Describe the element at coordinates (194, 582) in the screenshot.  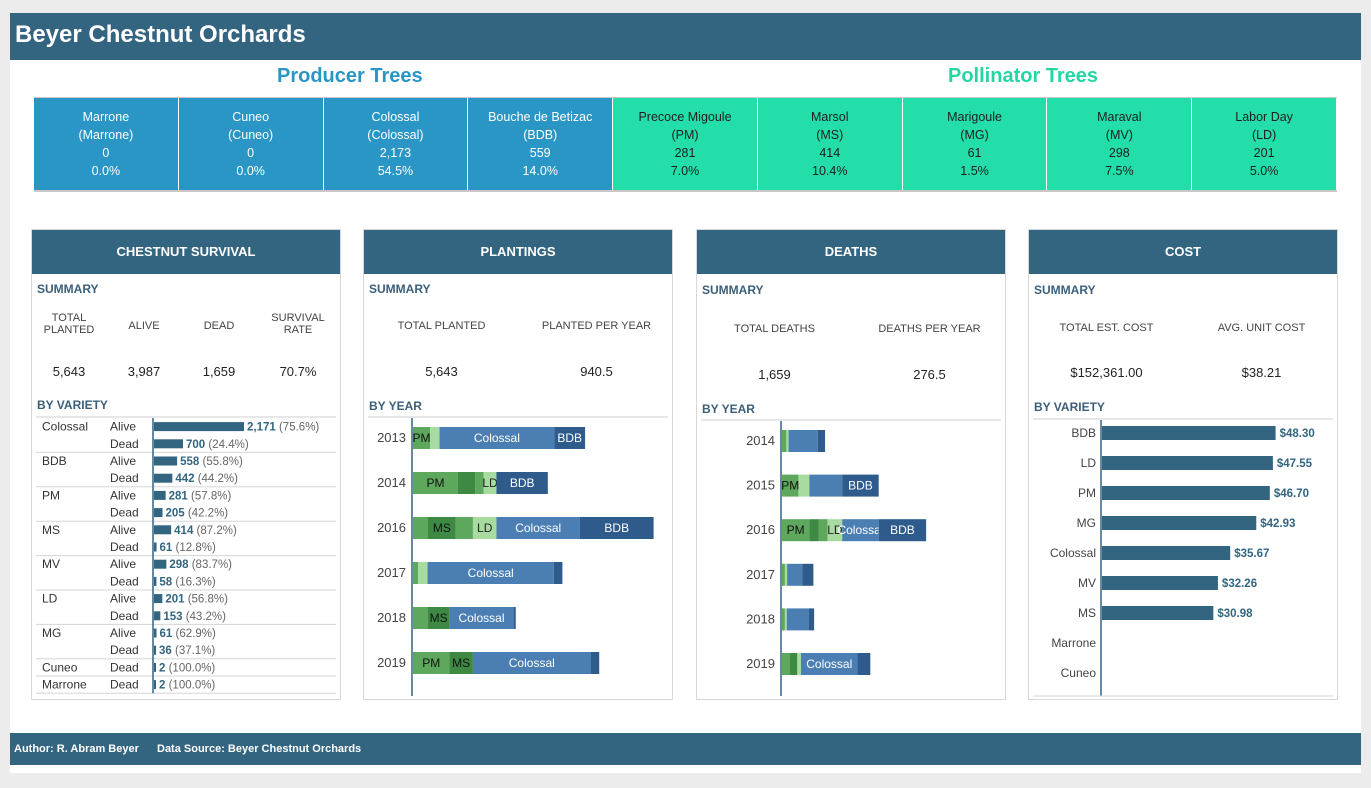
I see `survival-pct: (16.3%)` at that location.